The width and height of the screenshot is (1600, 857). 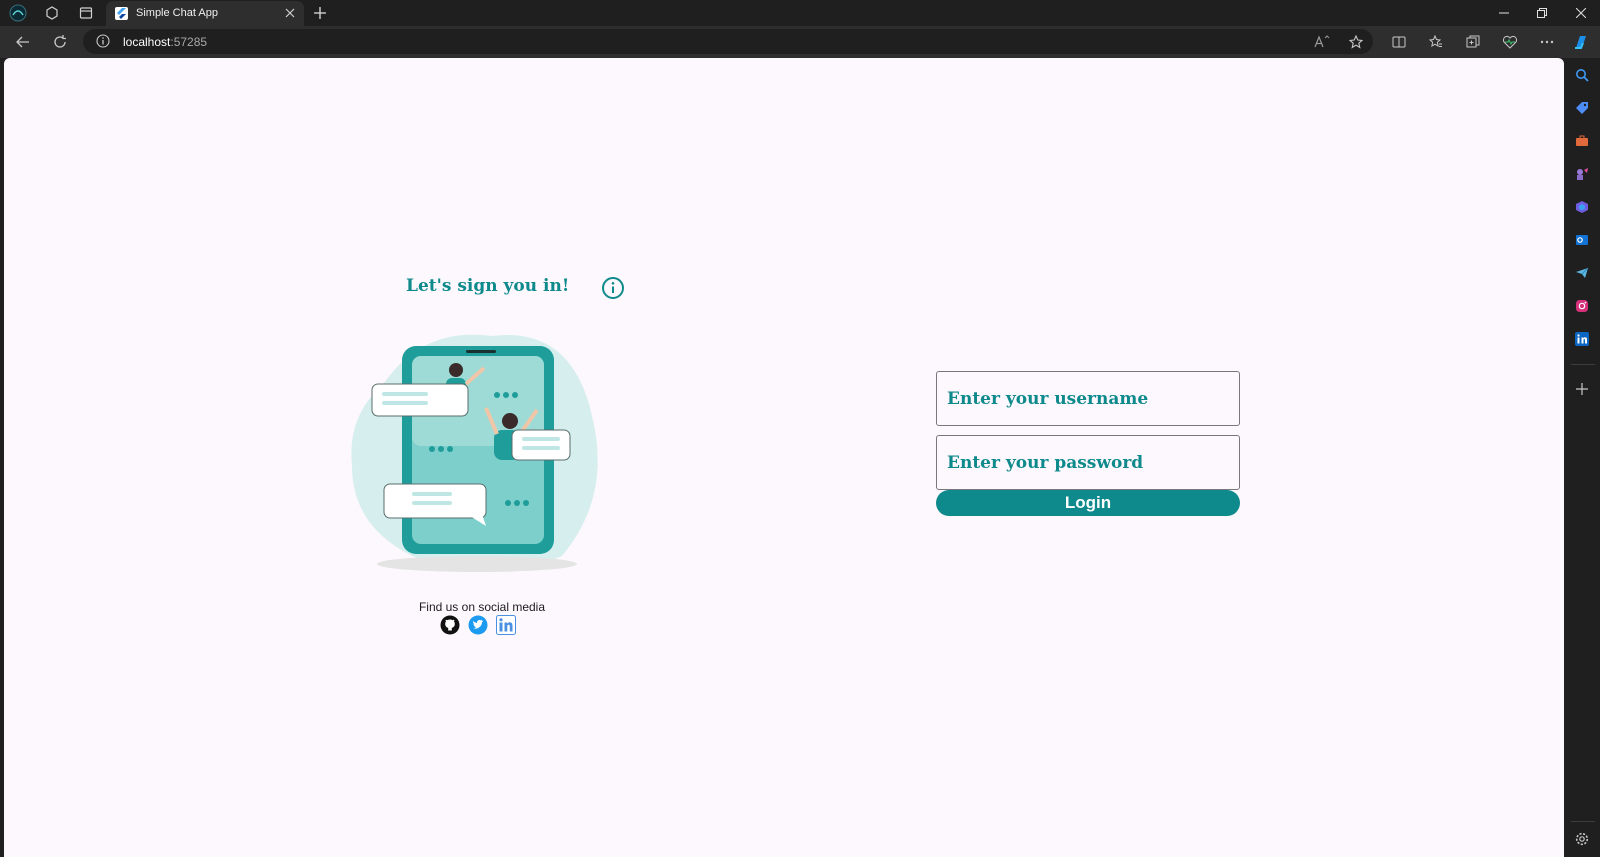 What do you see at coordinates (1582, 273) in the screenshot?
I see `telegram-icon` at bounding box center [1582, 273].